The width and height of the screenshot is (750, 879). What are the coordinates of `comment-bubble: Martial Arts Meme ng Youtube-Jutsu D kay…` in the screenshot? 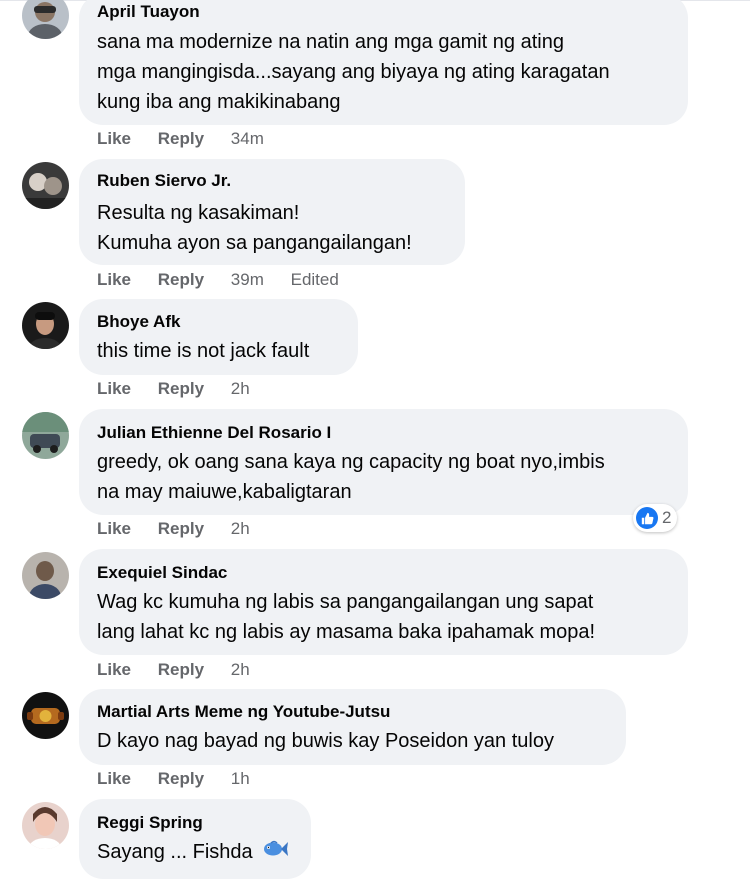 It's located at (352, 727).